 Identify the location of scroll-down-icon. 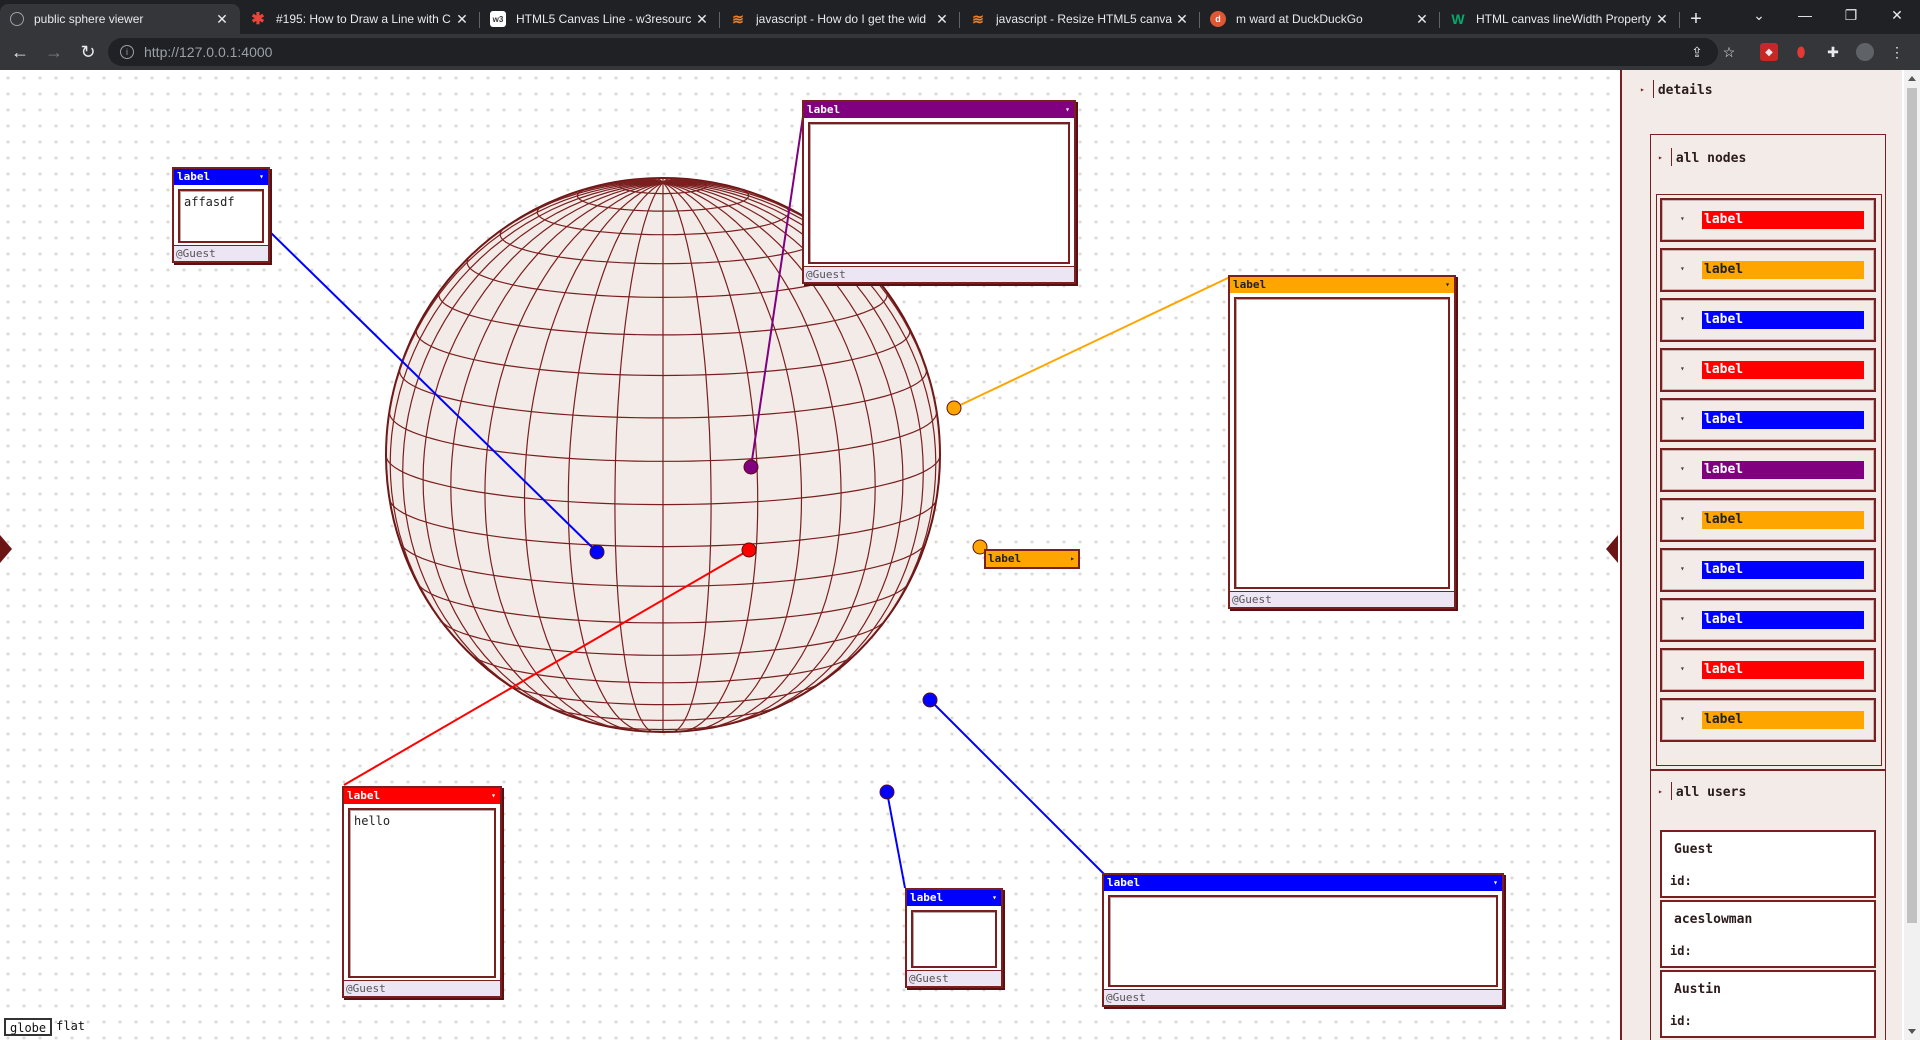
(1912, 1031).